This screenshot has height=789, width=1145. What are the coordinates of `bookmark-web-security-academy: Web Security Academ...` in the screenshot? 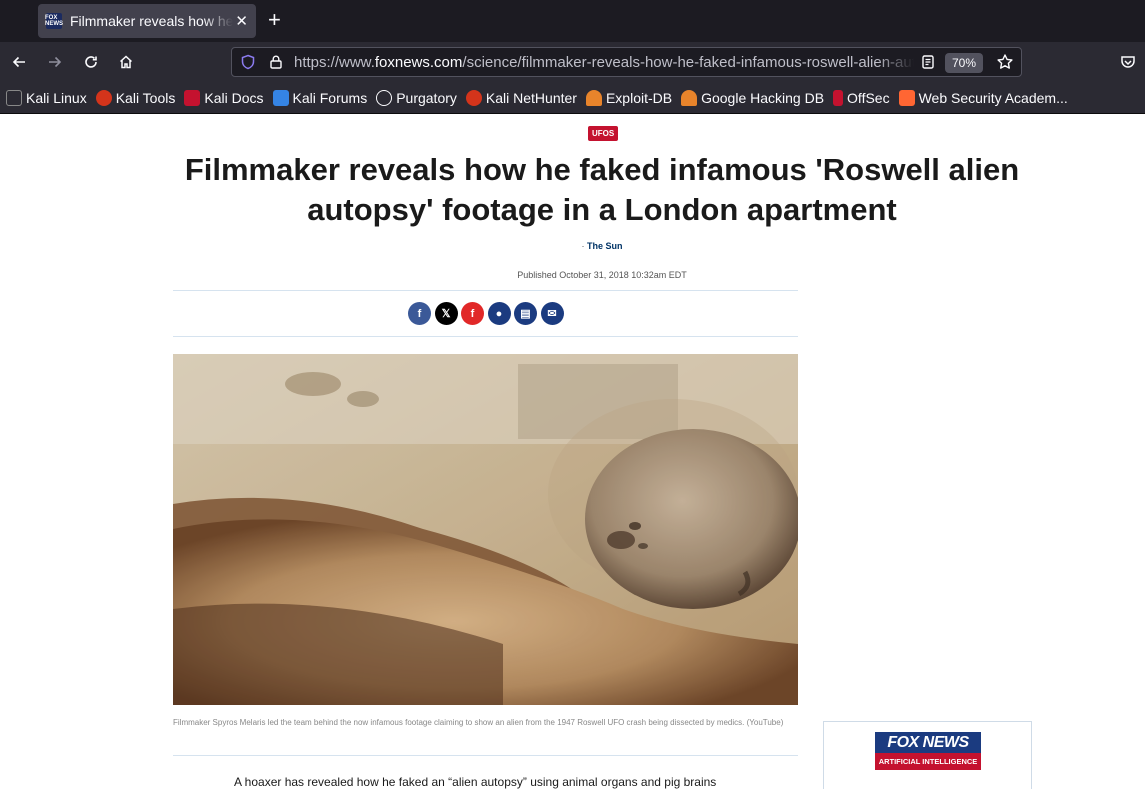 It's located at (983, 97).